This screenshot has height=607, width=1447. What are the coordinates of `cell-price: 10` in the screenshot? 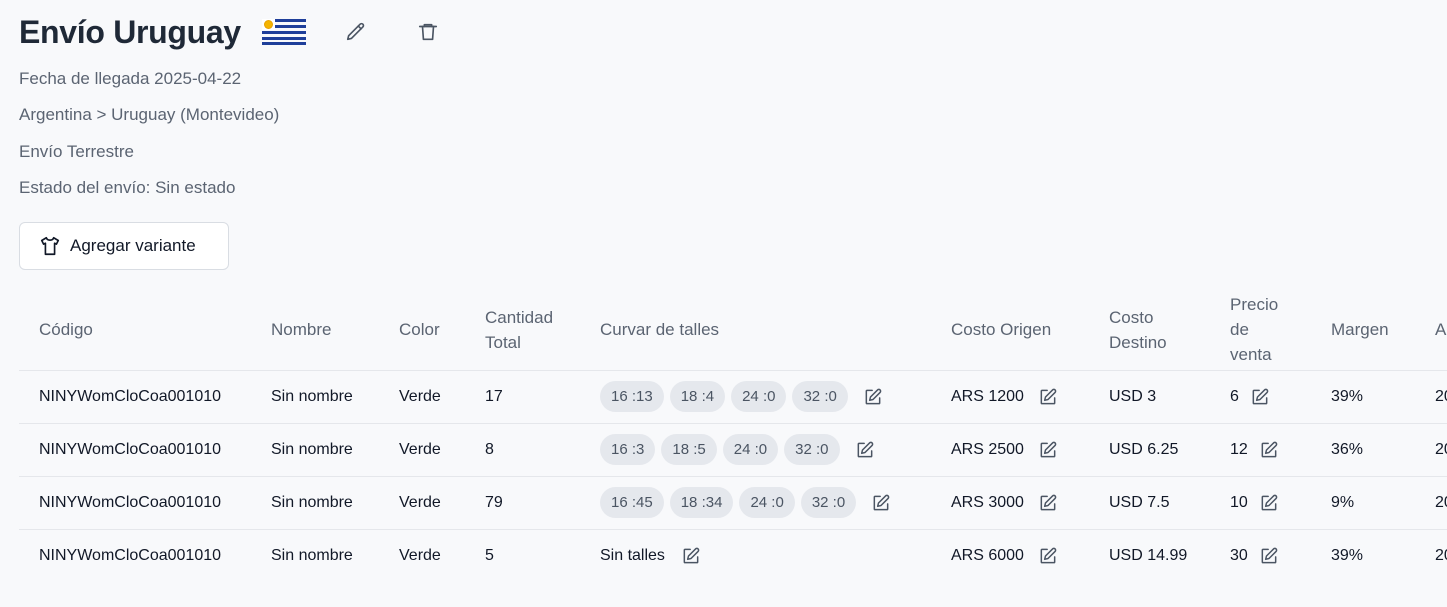 It's located at (1260, 502).